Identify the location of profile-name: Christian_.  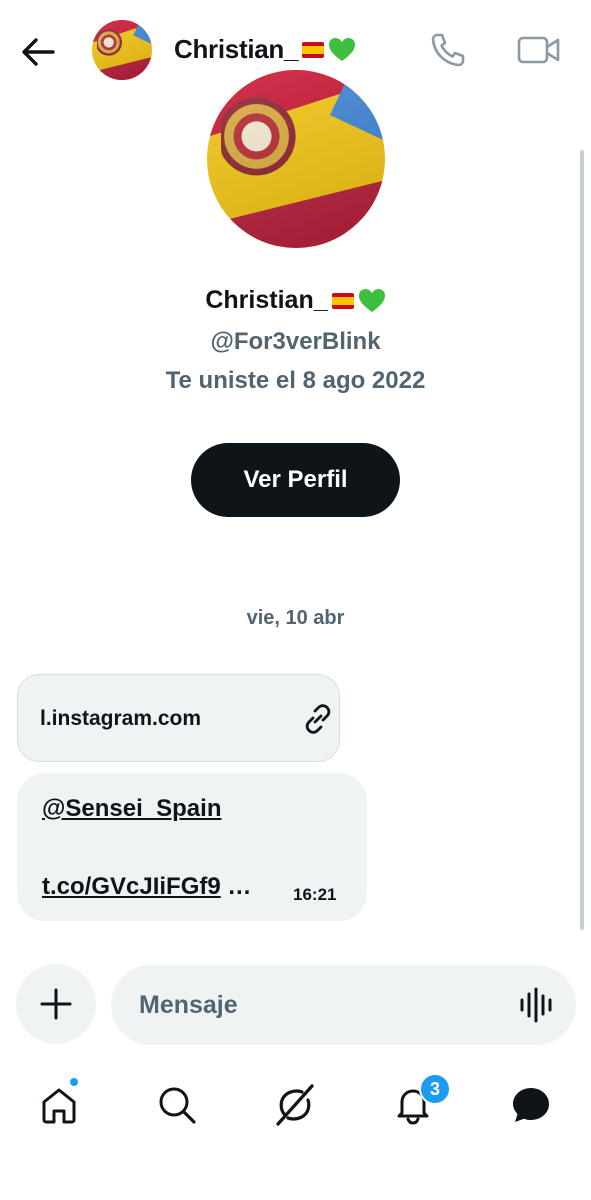
(295, 300).